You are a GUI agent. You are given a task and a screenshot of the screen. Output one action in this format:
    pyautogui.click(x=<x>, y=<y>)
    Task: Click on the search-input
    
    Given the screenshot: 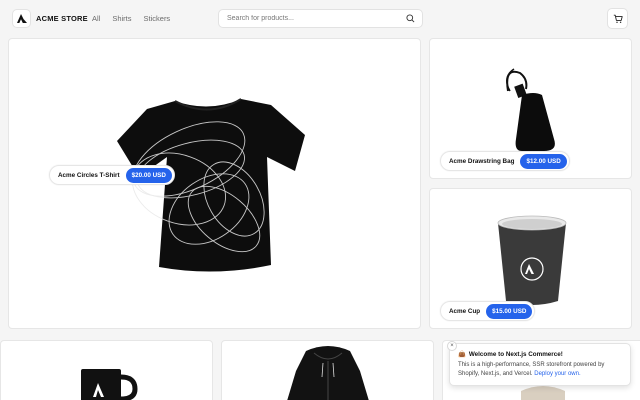 What is the action you would take?
    pyautogui.click(x=312, y=18)
    